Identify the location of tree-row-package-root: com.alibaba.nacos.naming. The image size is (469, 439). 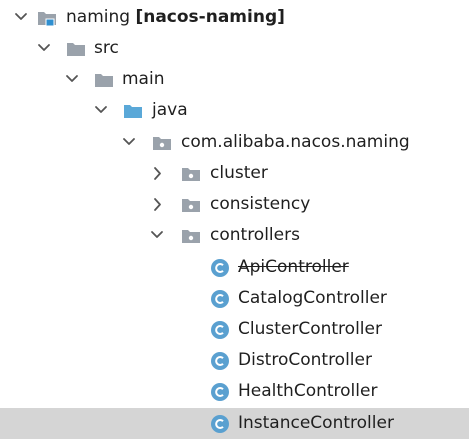
(234, 142).